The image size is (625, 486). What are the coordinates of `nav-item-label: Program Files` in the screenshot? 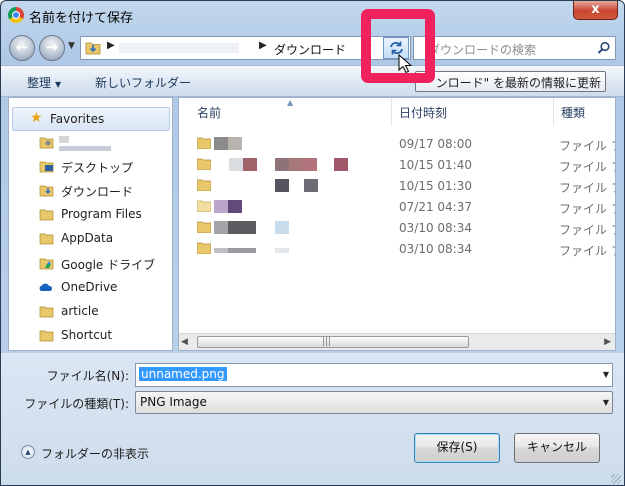 It's located at (101, 214).